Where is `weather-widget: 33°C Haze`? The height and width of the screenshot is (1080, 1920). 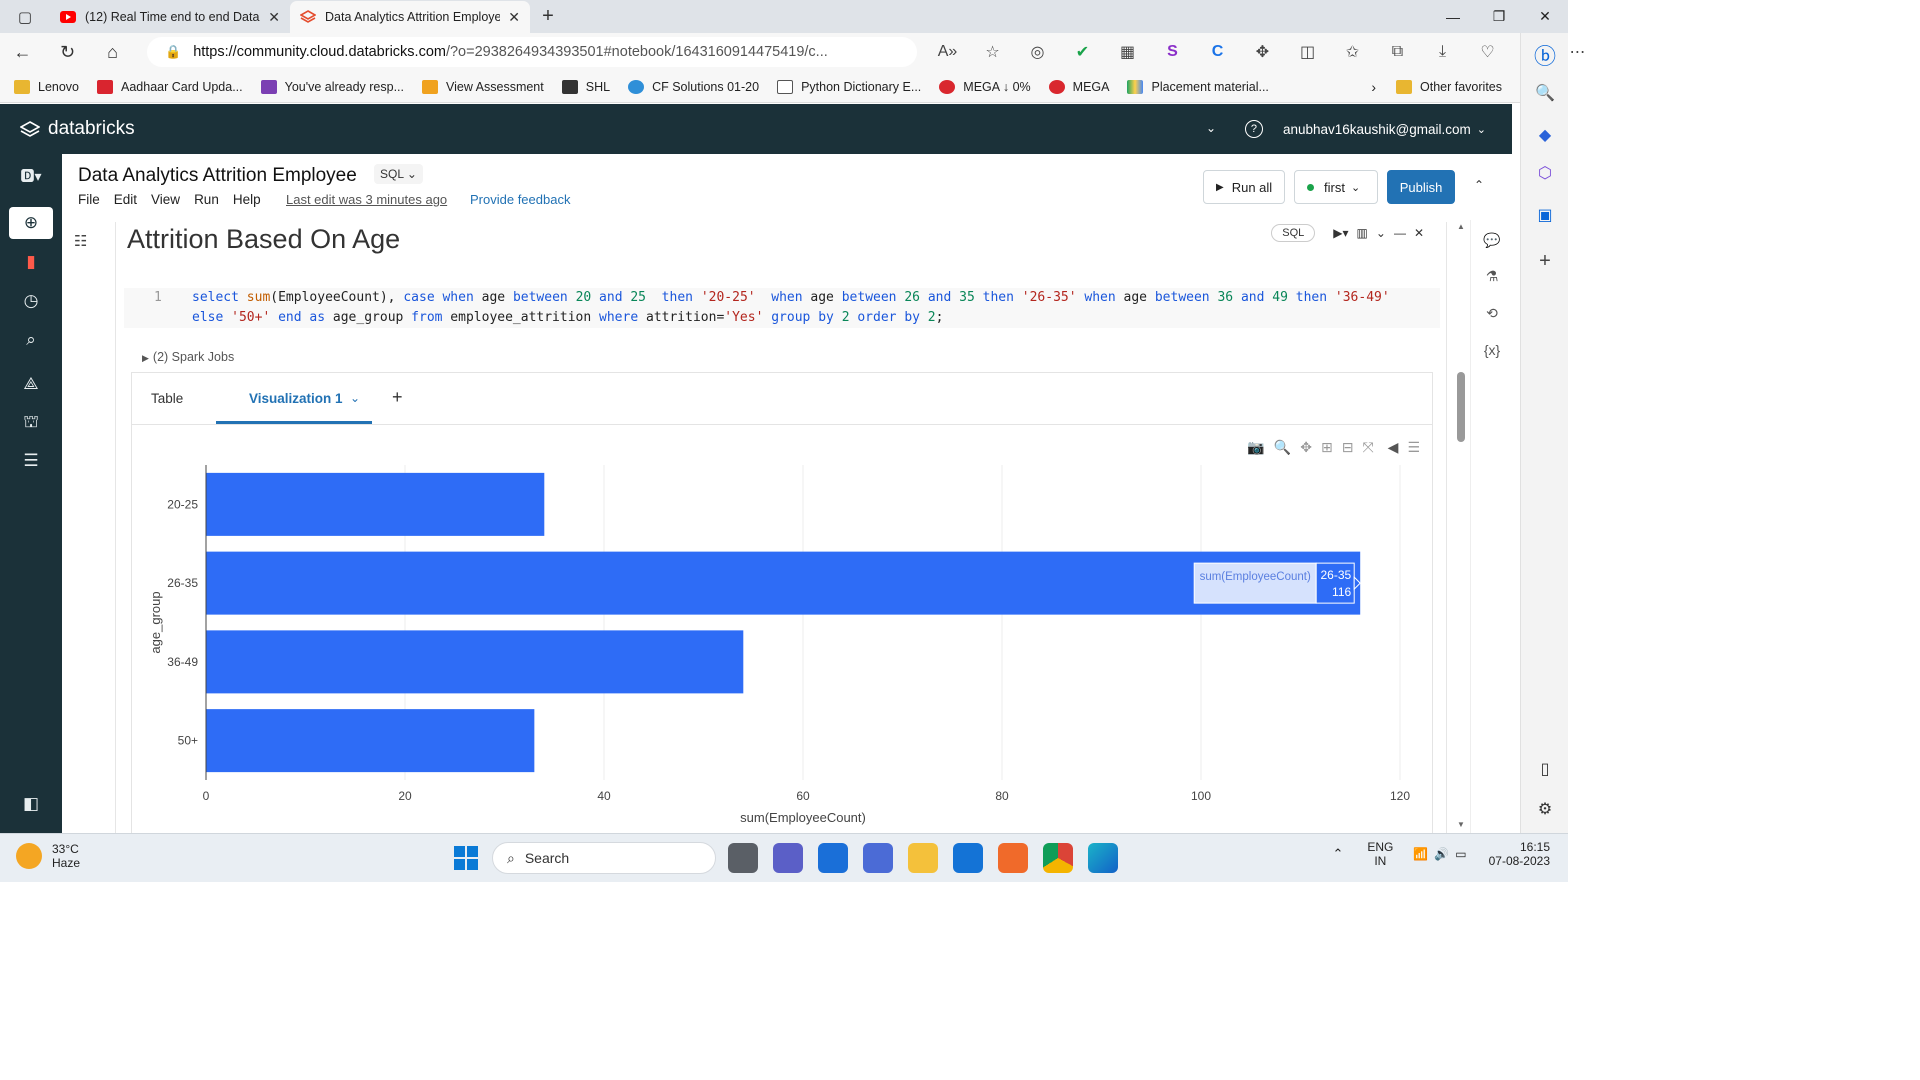
weather-widget: 33°C Haze is located at coordinates (48, 856).